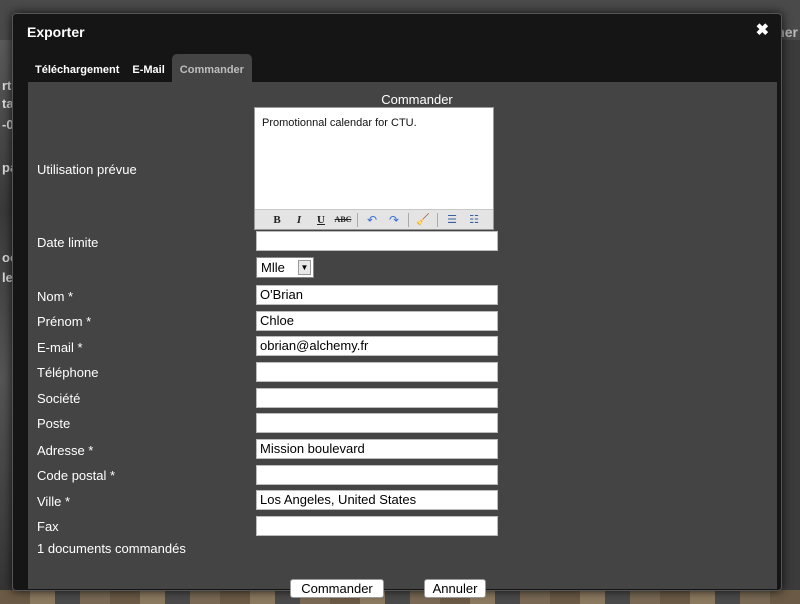  What do you see at coordinates (54, 501) in the screenshot?
I see `ville-label: Ville *` at bounding box center [54, 501].